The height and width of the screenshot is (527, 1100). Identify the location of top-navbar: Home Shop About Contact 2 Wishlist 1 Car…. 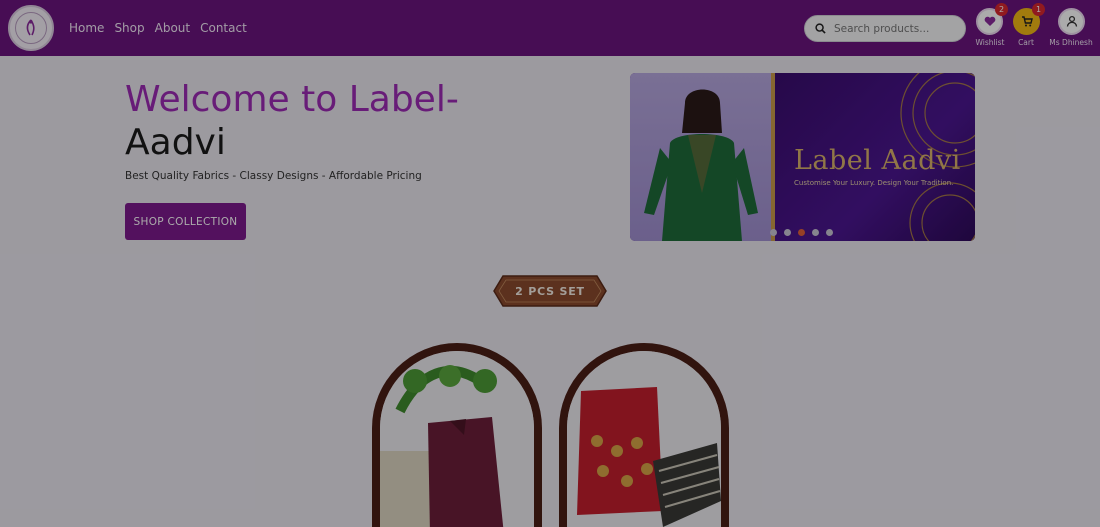
(550, 28).